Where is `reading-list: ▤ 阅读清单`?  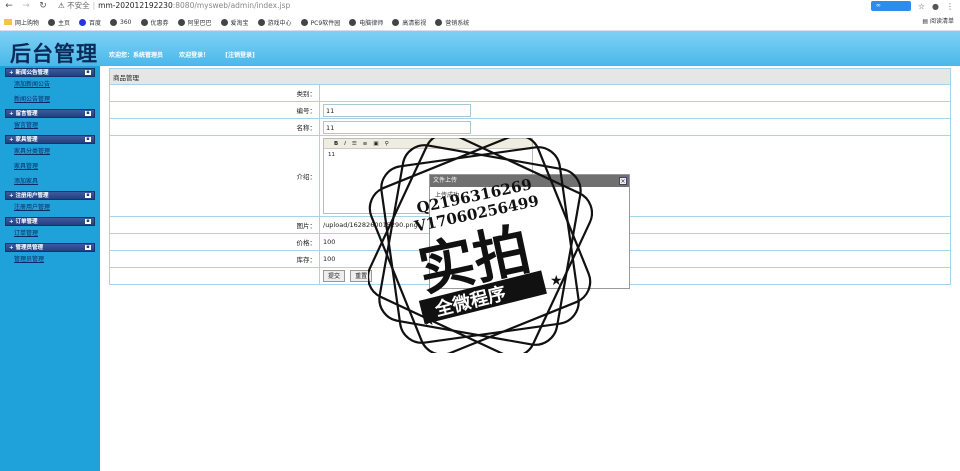
reading-list: ▤ 阅读清单 is located at coordinates (938, 22).